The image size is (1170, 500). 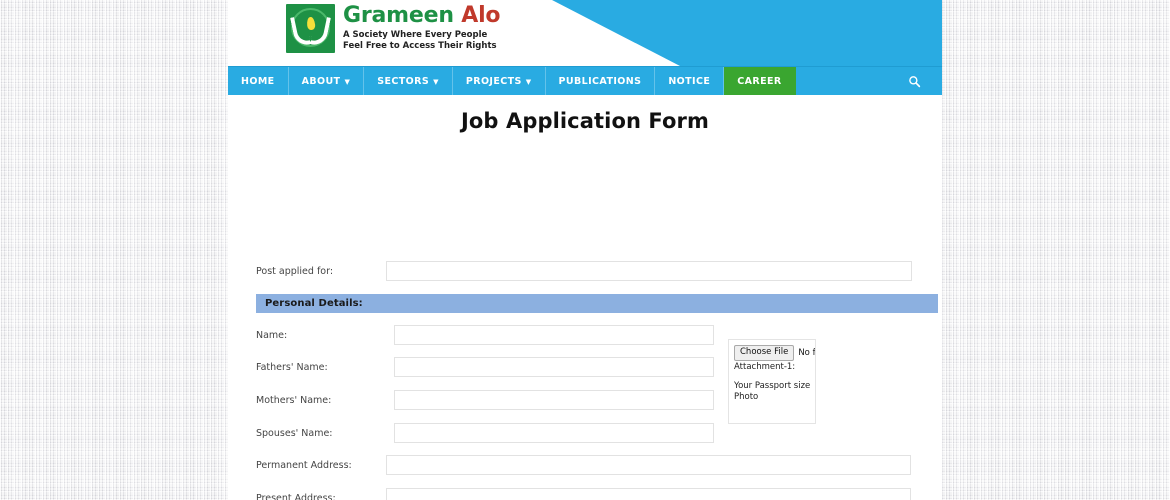 I want to click on field-row-permanent-address: Permanent Address:, so click(x=583, y=465).